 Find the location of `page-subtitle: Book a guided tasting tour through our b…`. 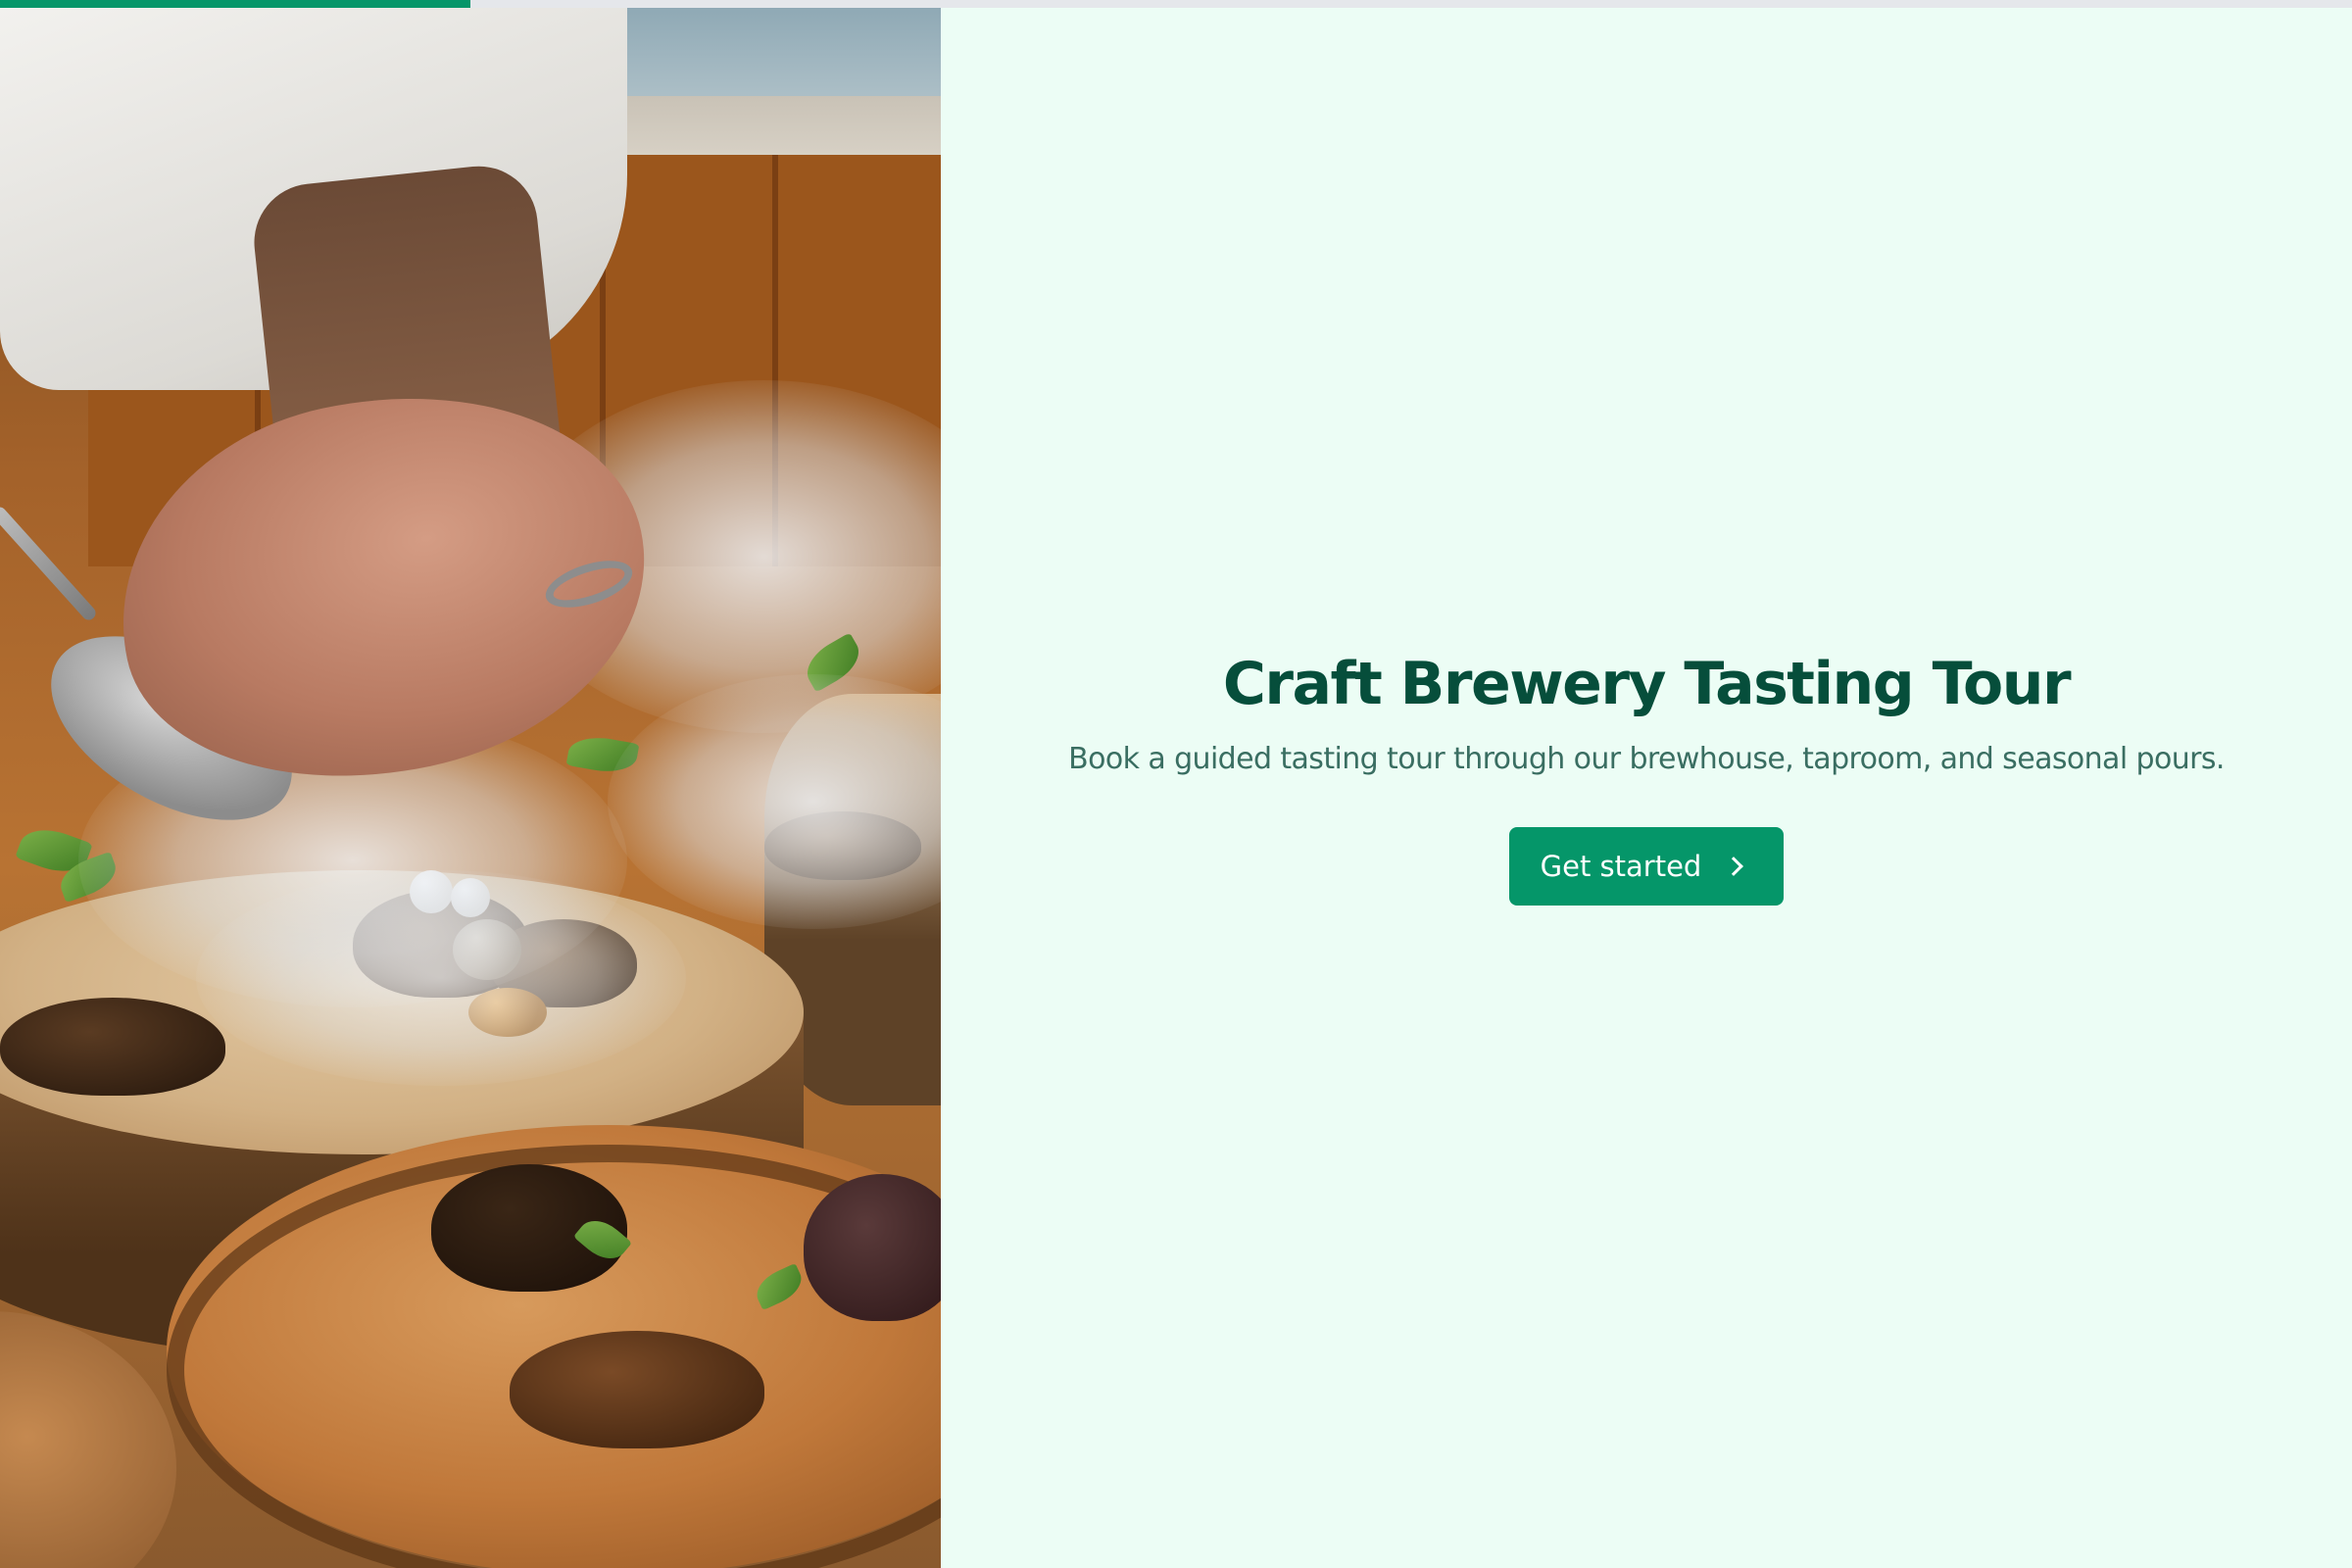

page-subtitle: Book a guided tasting tour through our b… is located at coordinates (1646, 758).